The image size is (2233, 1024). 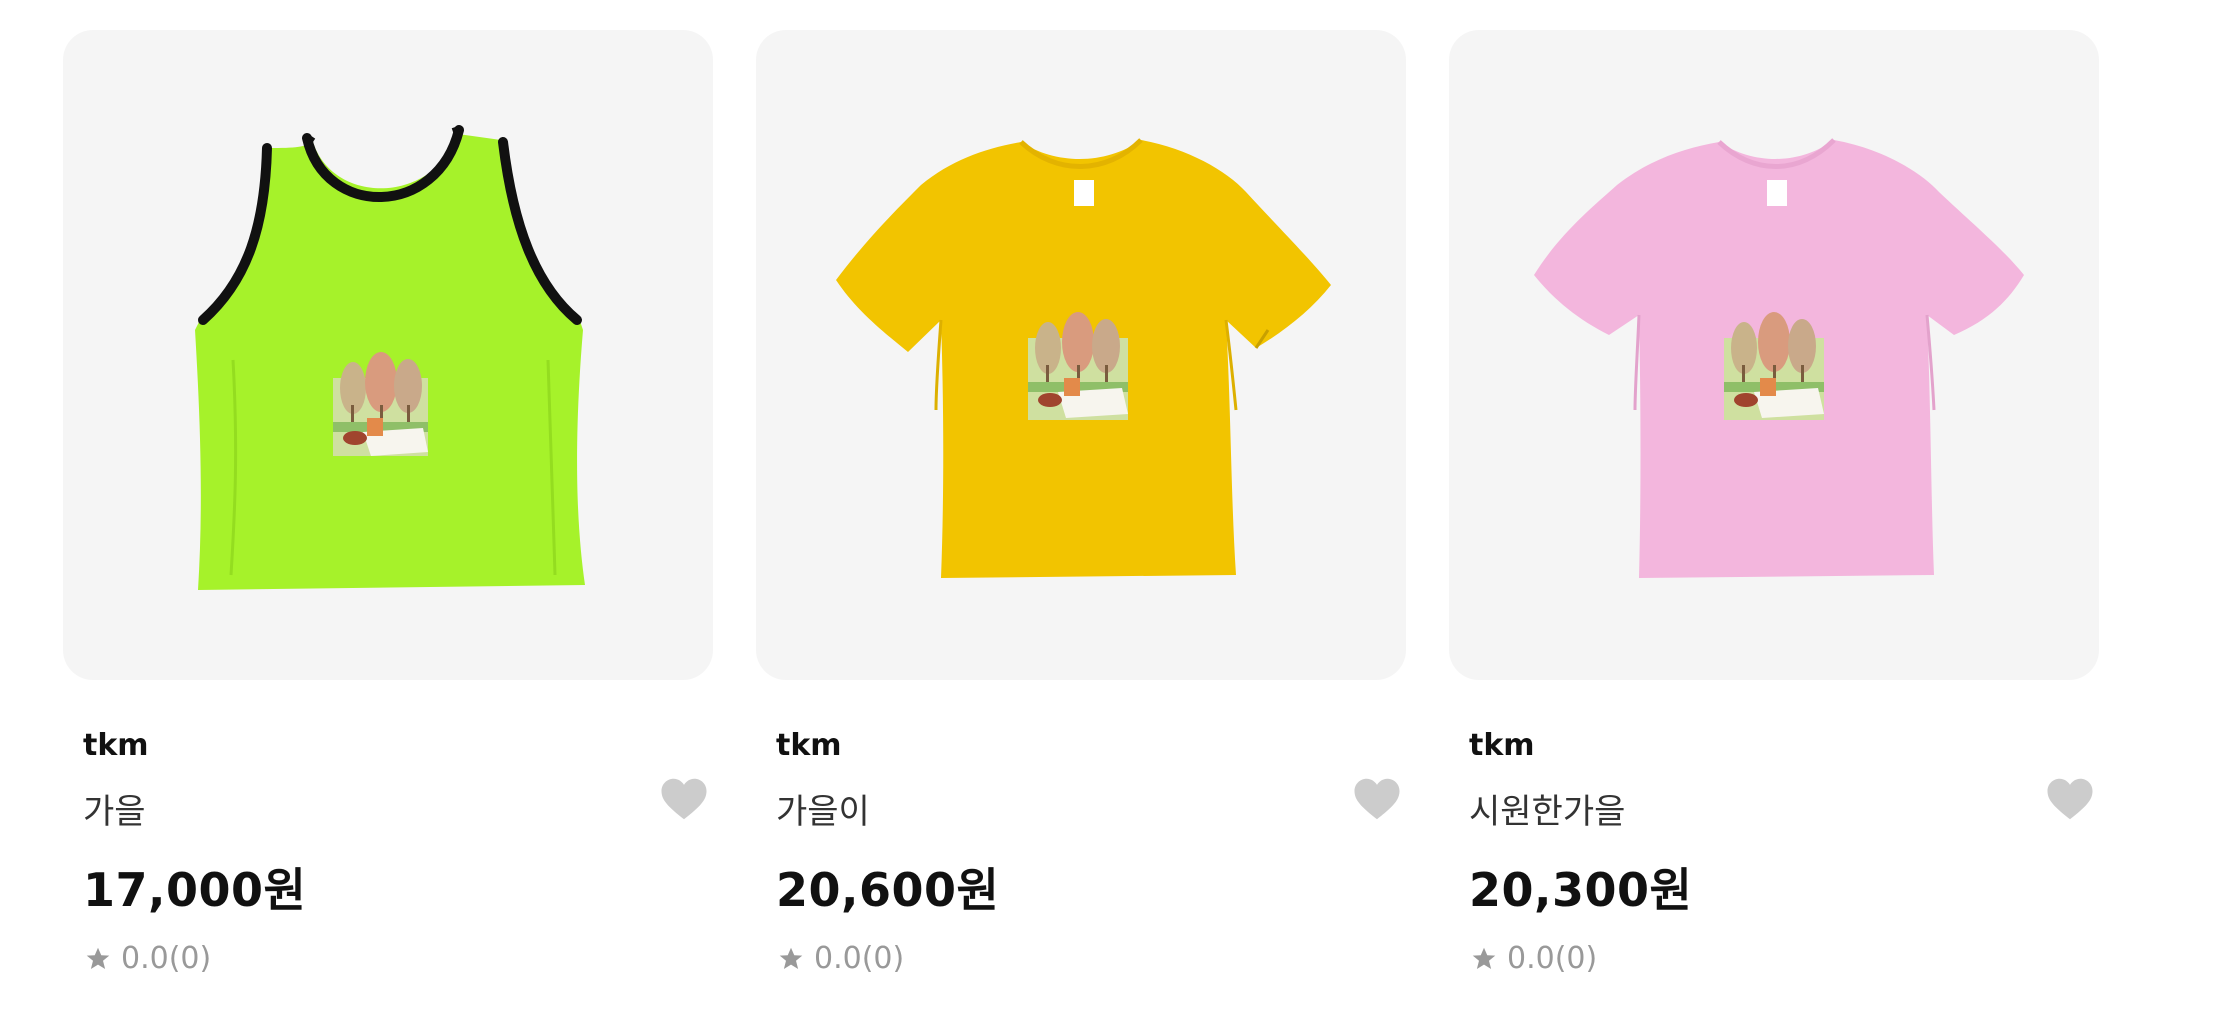 I want to click on product-price: 17,000원, so click(x=195, y=890).